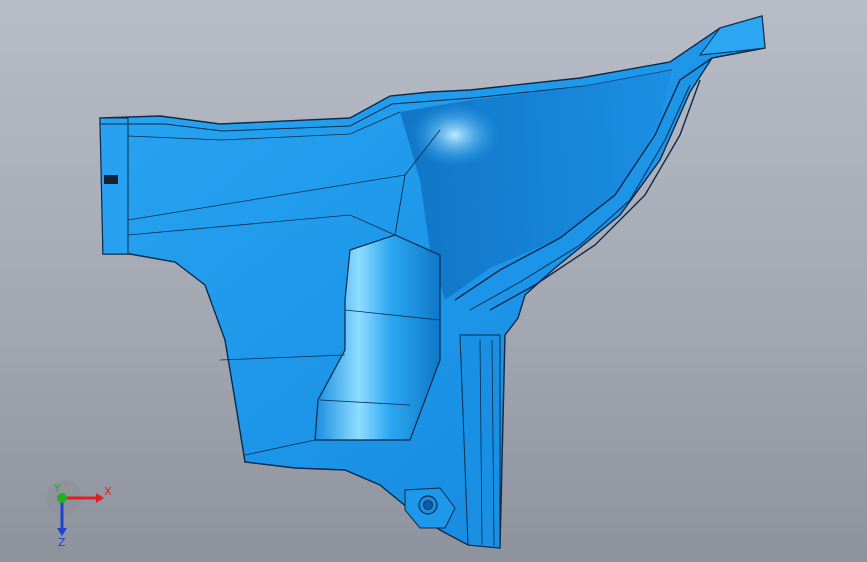 This screenshot has height=562, width=867. What do you see at coordinates (62, 542) in the screenshot?
I see `z-axis-label: Z` at bounding box center [62, 542].